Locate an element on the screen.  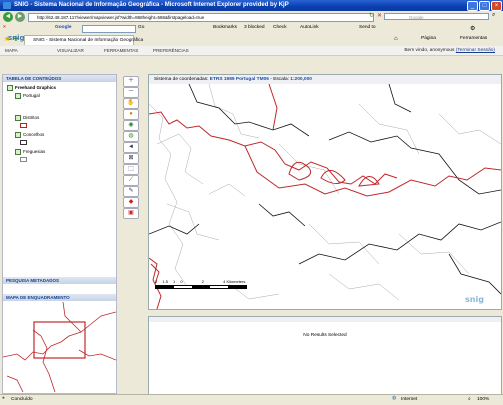
previous-extent-icon: ◄ is located at coordinates (131, 147).